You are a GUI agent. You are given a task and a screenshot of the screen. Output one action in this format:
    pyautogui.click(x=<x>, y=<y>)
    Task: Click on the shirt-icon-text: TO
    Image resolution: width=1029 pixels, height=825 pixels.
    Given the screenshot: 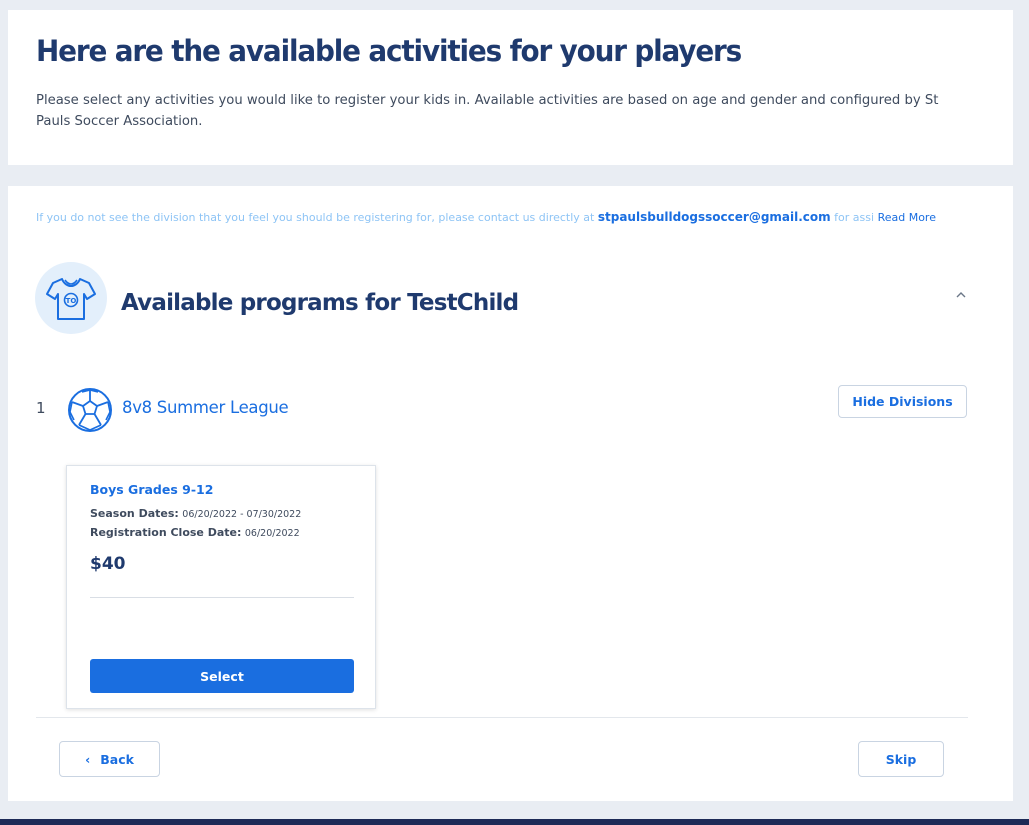 What is the action you would take?
    pyautogui.click(x=71, y=301)
    